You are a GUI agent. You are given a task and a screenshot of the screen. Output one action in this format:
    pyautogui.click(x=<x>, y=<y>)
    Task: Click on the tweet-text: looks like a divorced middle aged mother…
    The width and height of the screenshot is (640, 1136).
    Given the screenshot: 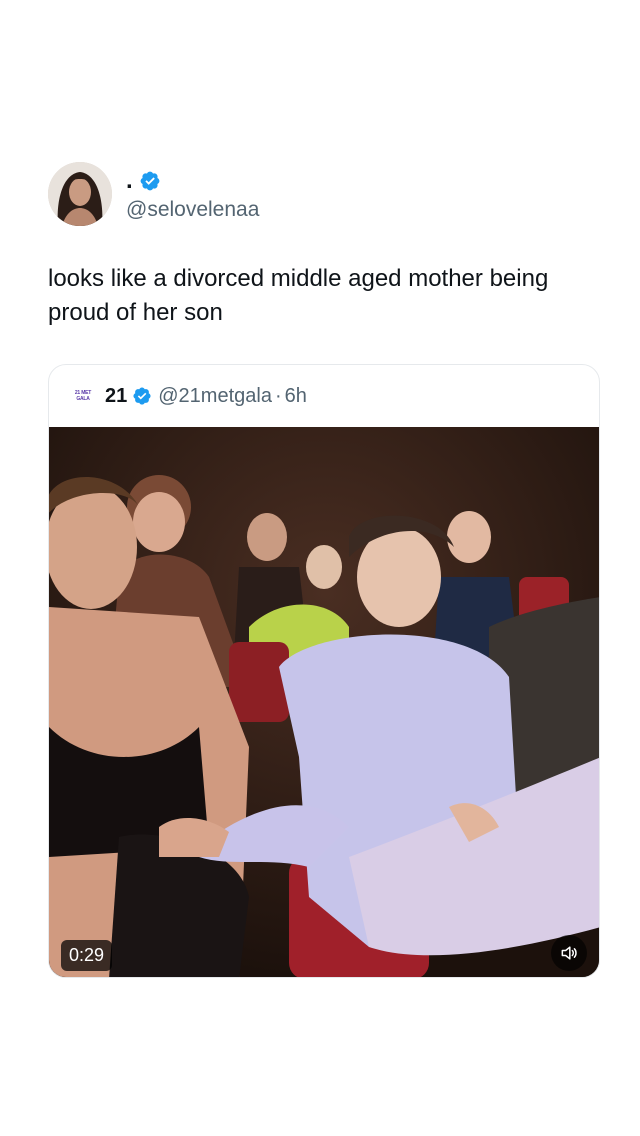 What is the action you would take?
    pyautogui.click(x=298, y=295)
    